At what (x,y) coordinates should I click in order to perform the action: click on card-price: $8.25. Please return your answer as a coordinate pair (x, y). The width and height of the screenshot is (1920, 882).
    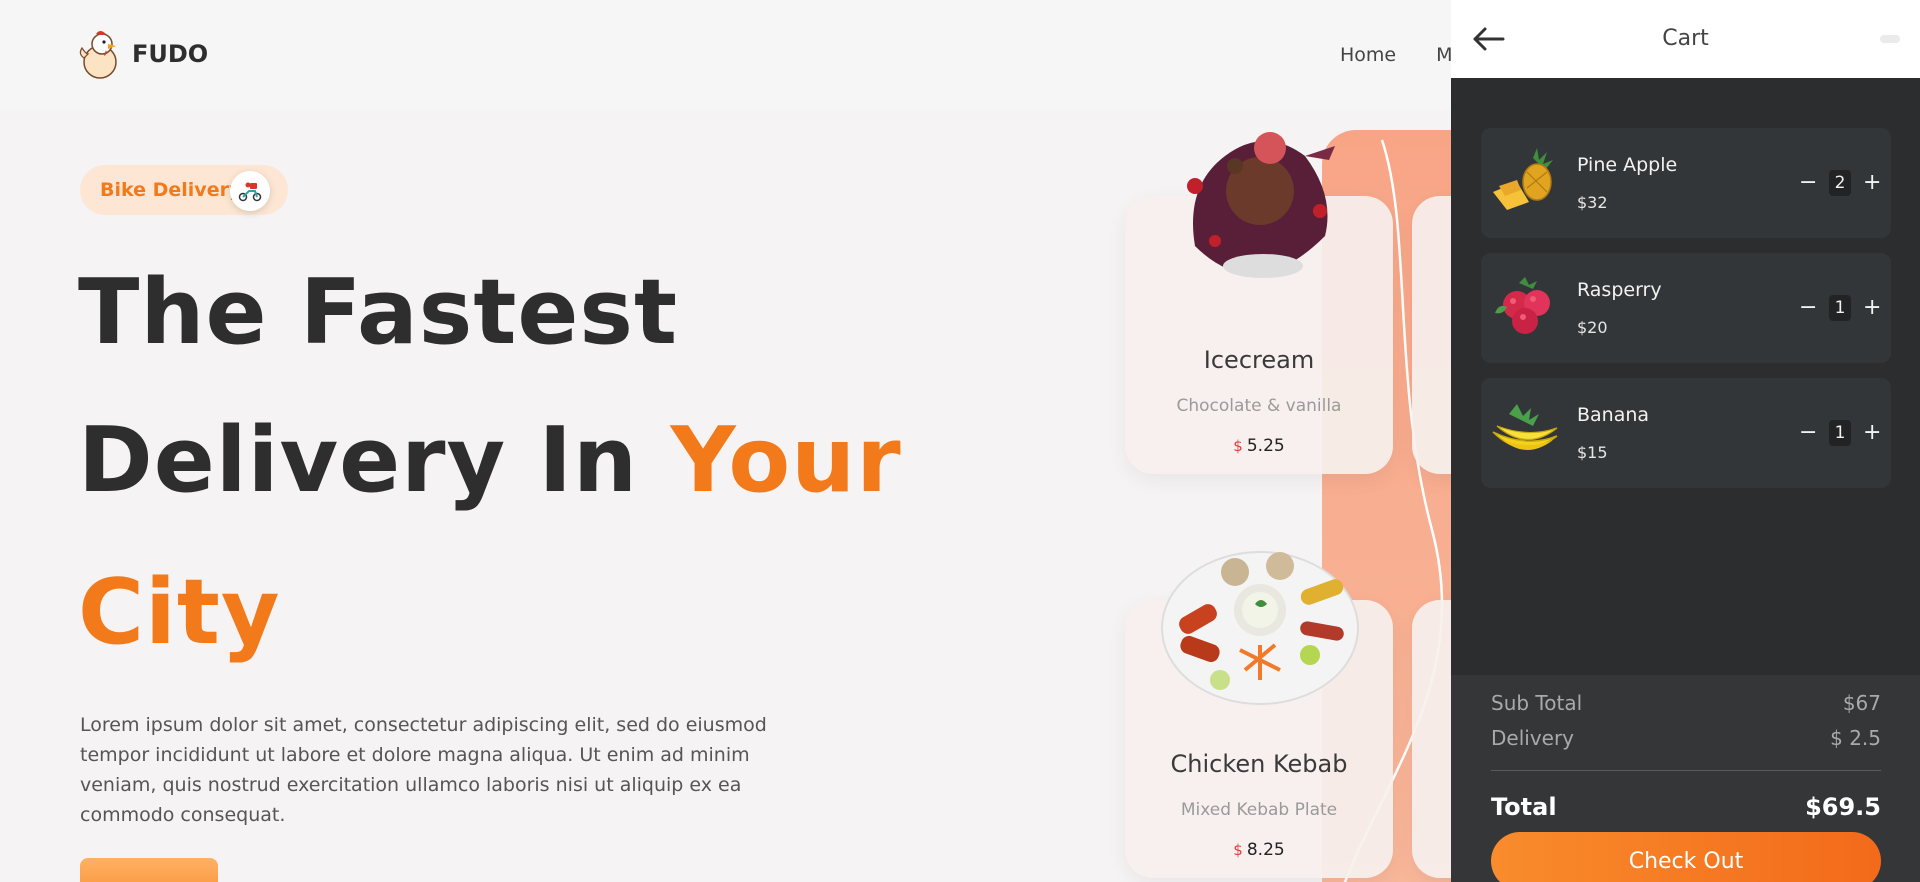
    Looking at the image, I should click on (1259, 850).